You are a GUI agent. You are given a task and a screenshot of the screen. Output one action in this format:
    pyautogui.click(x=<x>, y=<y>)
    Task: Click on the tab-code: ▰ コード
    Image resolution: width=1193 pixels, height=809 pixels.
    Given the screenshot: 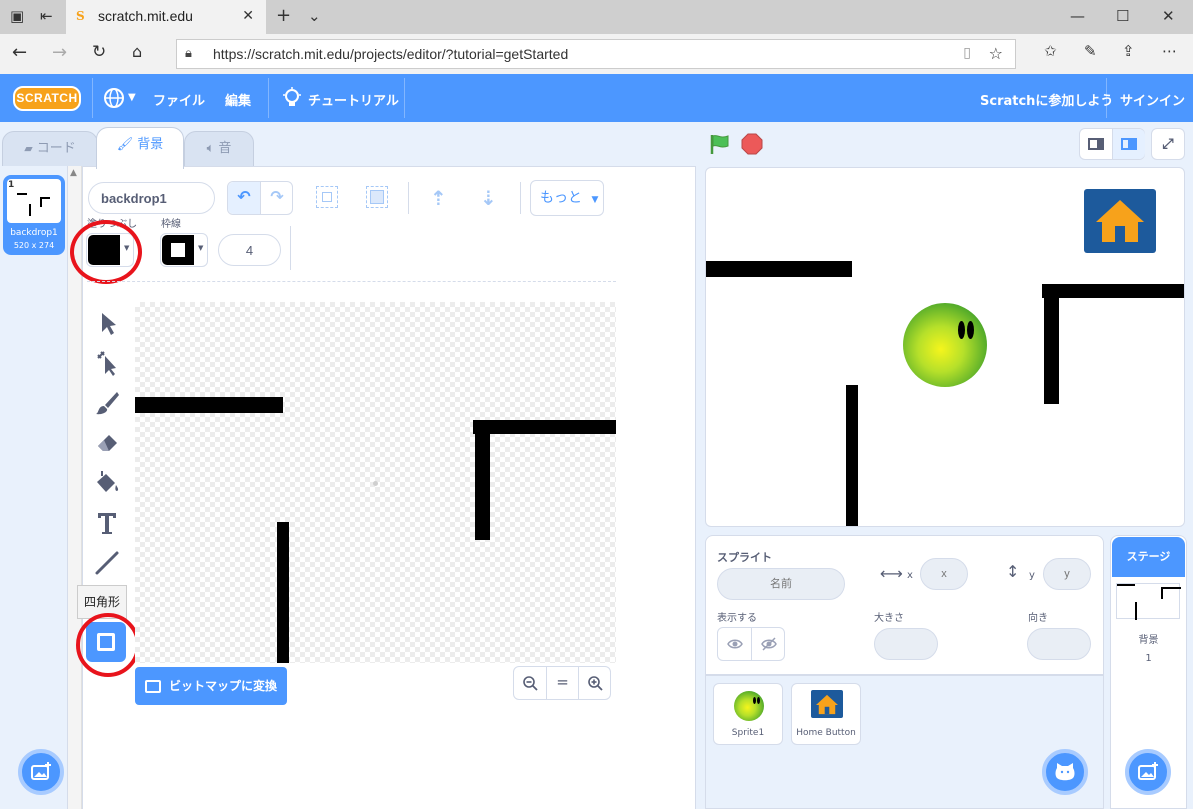 What is the action you would take?
    pyautogui.click(x=50, y=149)
    